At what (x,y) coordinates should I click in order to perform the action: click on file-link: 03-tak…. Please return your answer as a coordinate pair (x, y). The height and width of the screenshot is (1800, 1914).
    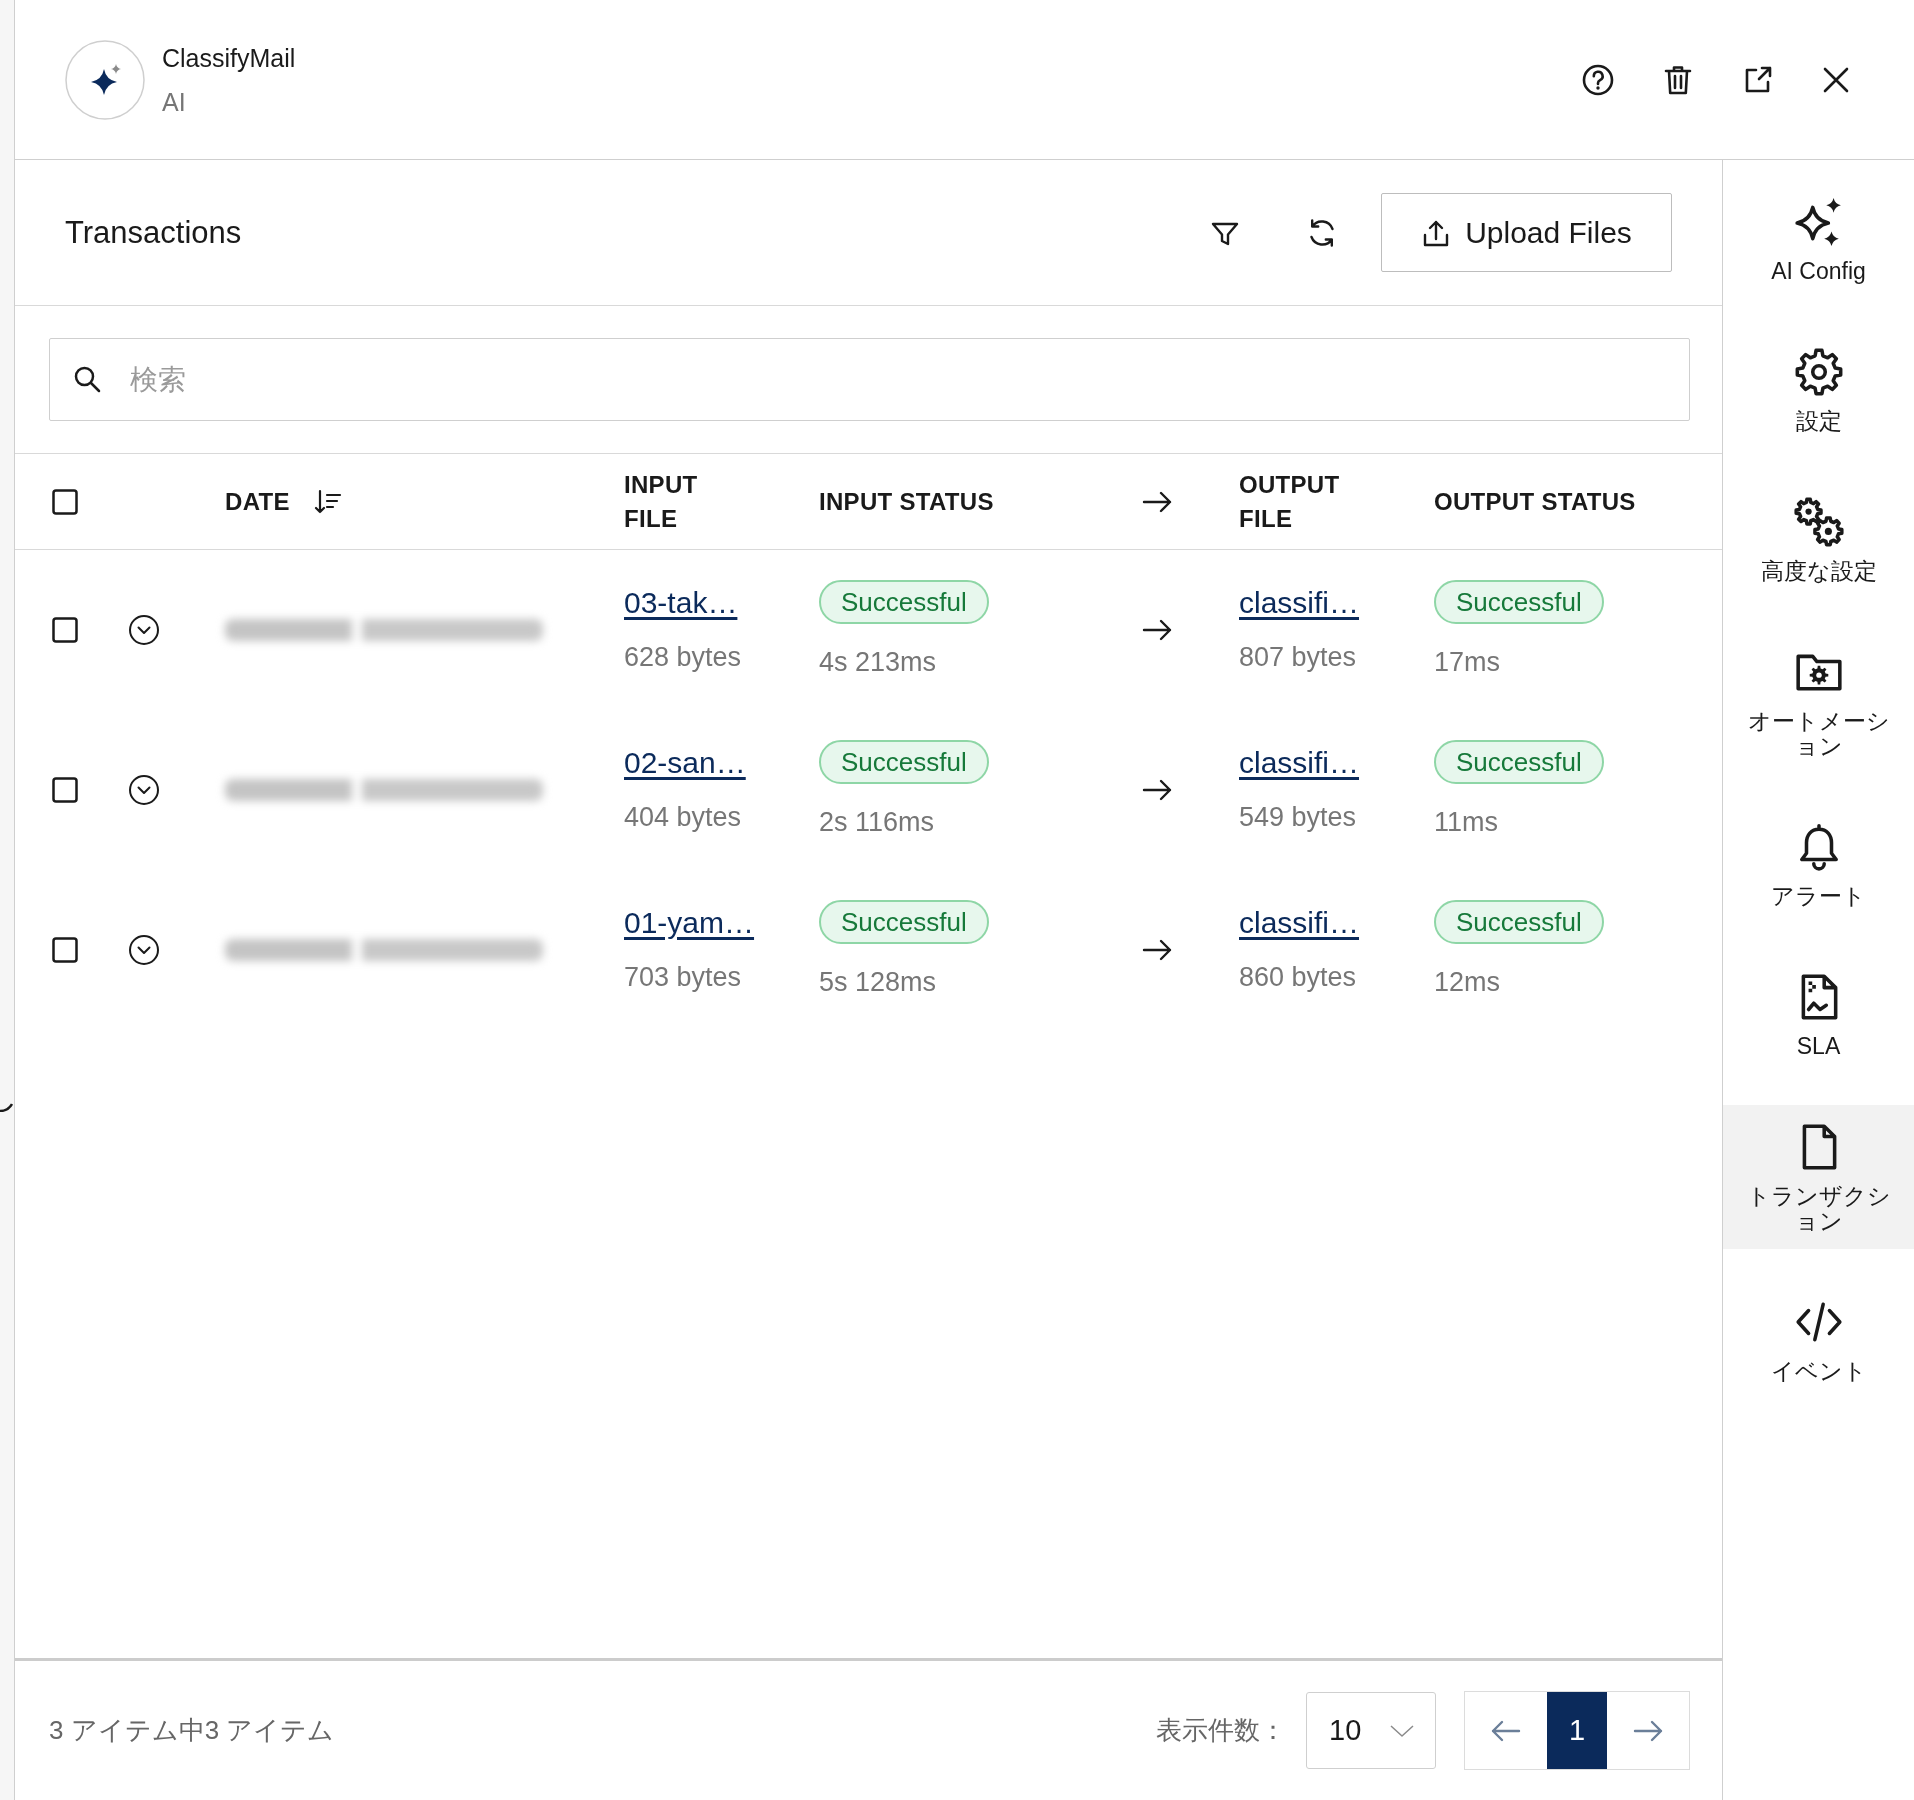
    Looking at the image, I should click on (681, 603).